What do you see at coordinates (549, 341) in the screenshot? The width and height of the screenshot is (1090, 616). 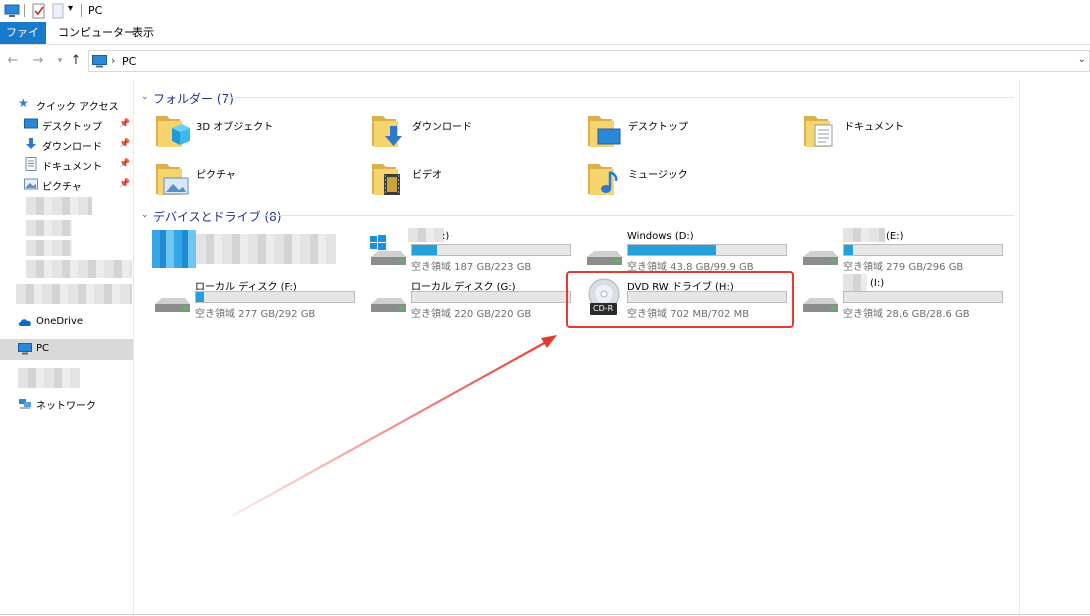 I see `arrow-head` at bounding box center [549, 341].